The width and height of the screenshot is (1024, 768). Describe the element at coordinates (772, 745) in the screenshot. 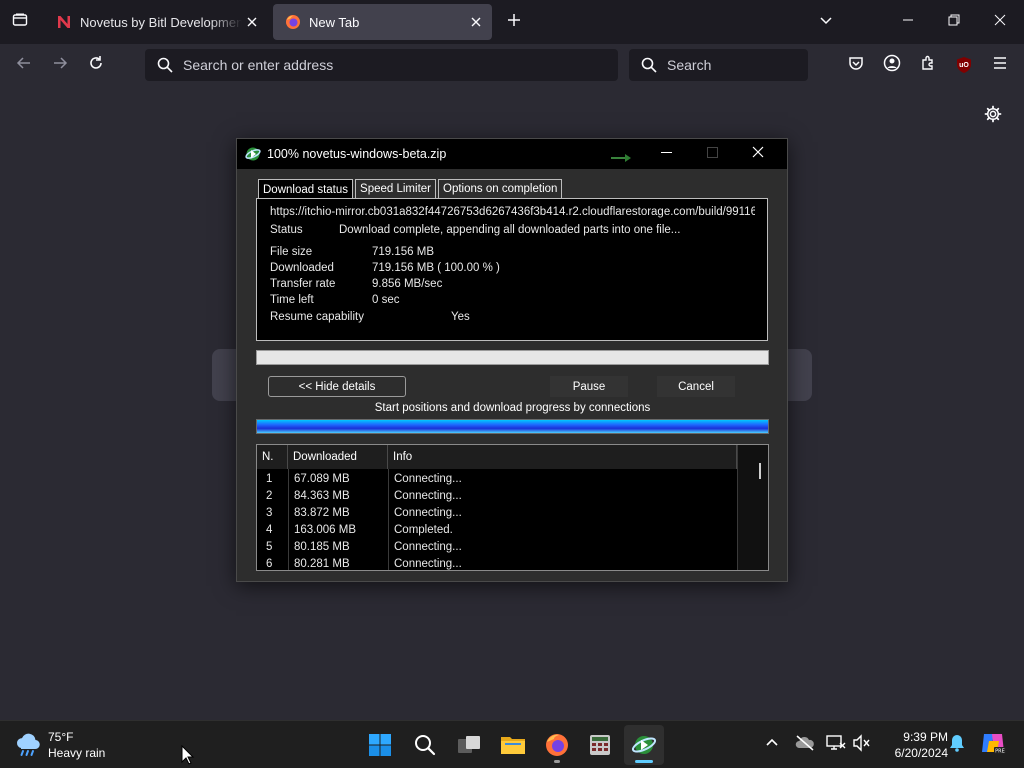

I see `show-hidden-icons-button` at that location.